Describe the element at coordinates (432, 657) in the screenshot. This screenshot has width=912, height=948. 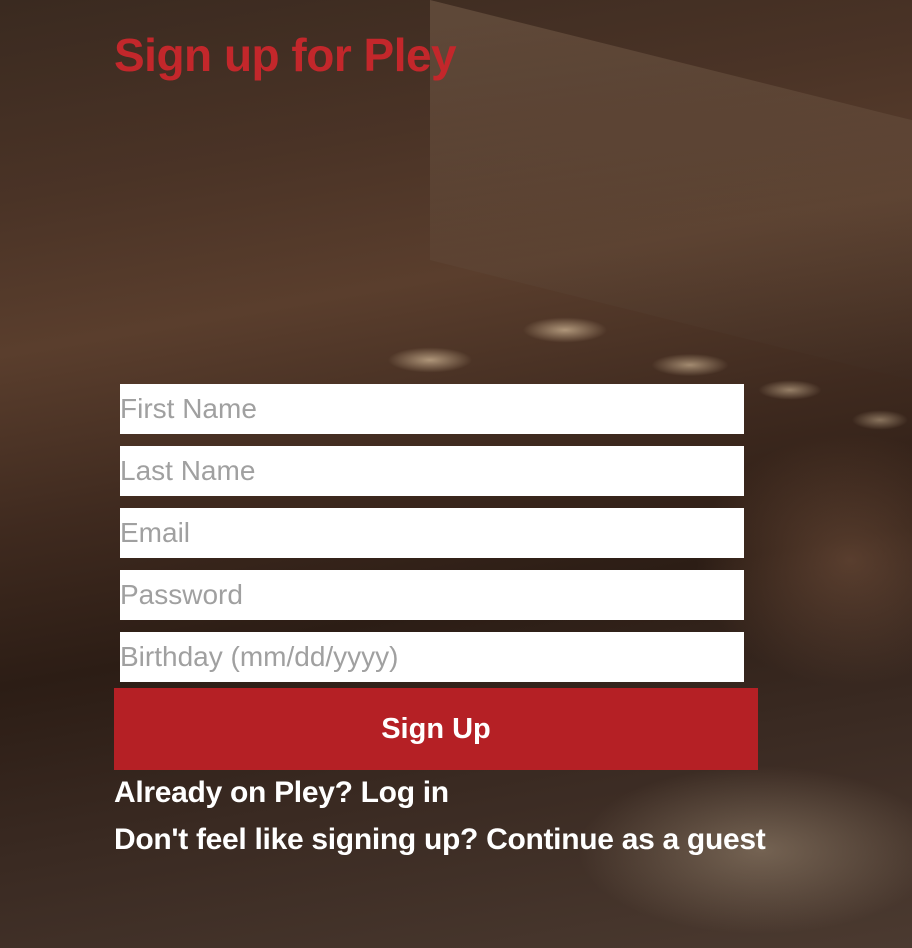
I see `birthday-field` at that location.